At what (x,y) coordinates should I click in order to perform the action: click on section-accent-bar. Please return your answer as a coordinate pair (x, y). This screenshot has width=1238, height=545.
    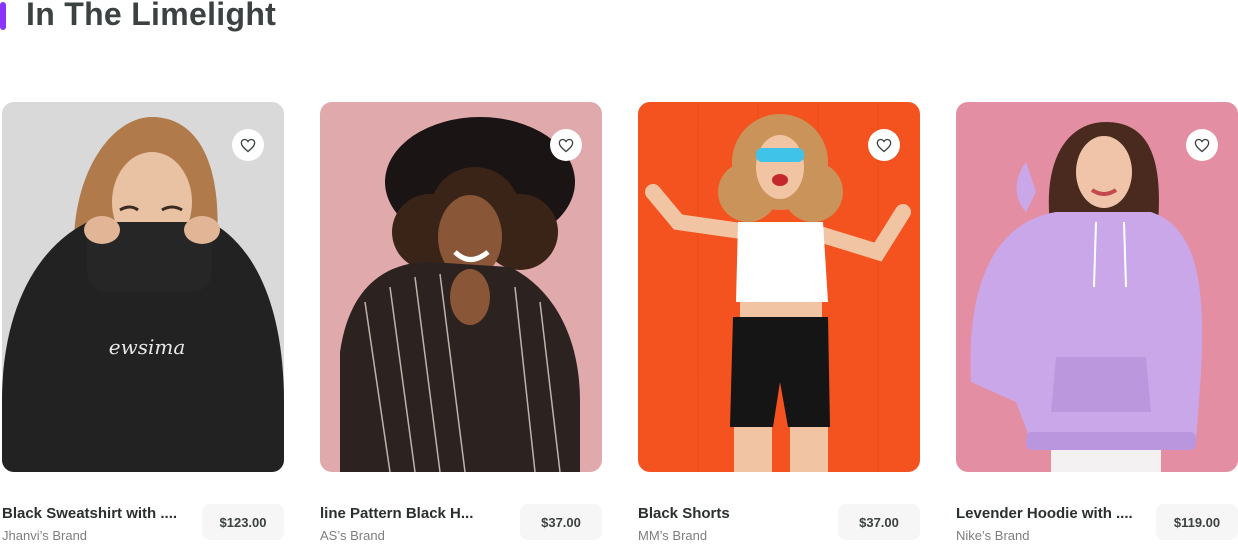
    Looking at the image, I should click on (3, 16).